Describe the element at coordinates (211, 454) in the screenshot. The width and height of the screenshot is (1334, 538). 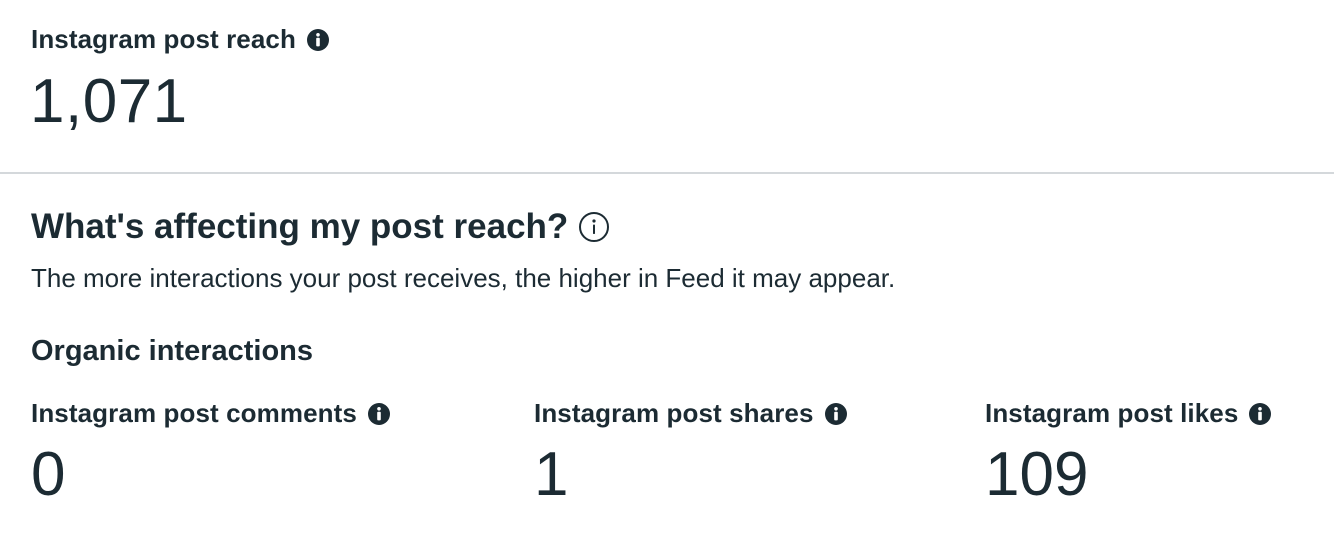
I see `comments-metric: Instagram post comments 0` at that location.